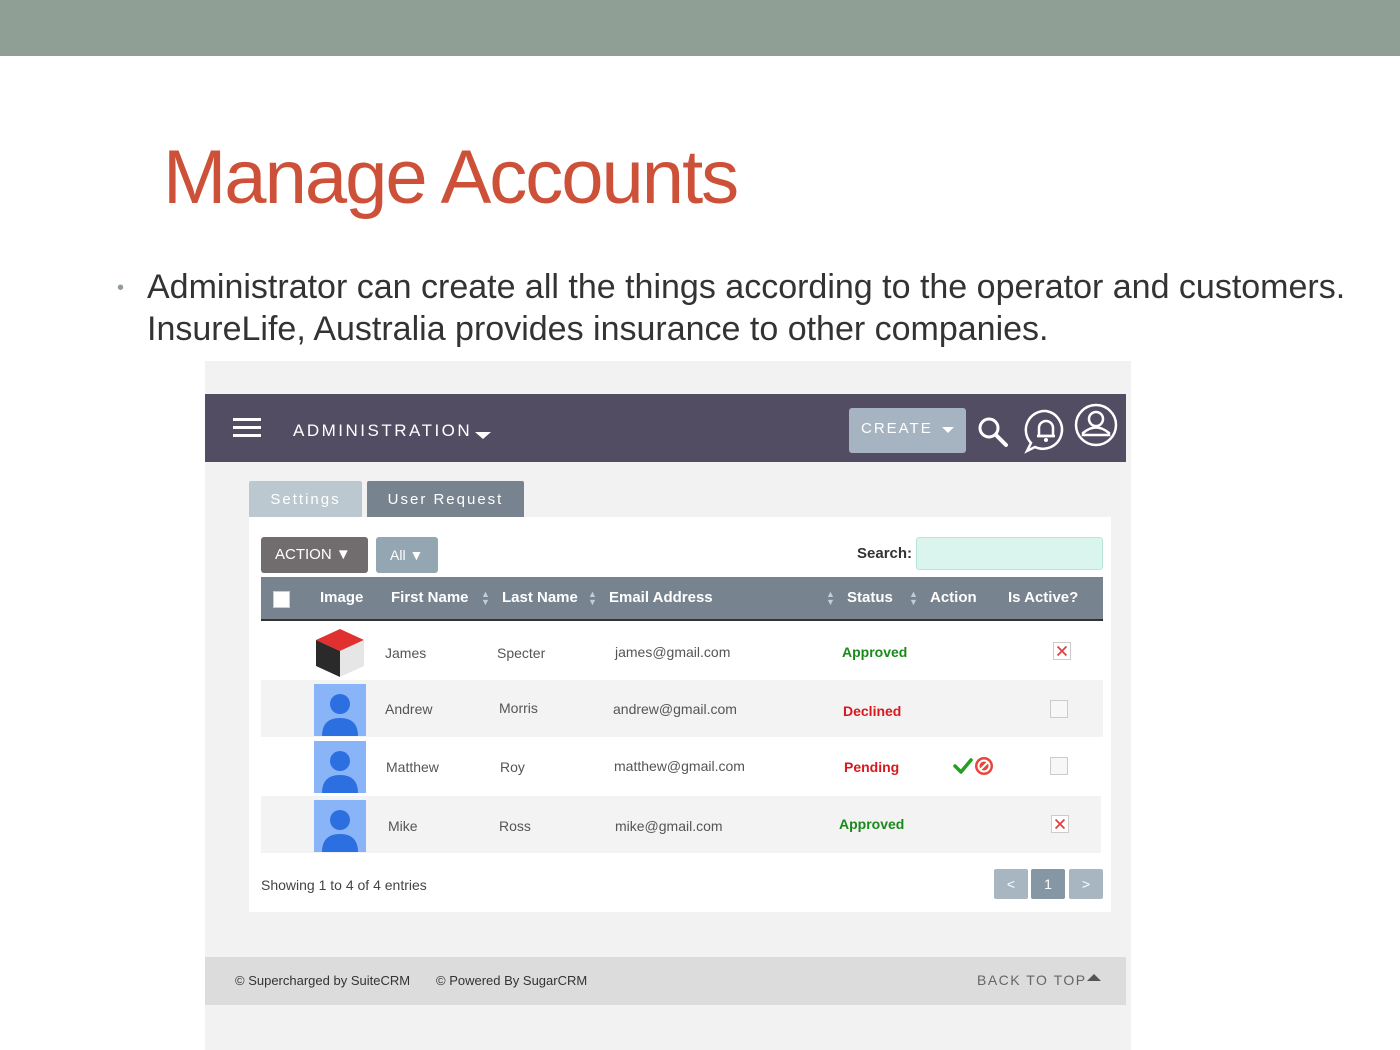 Image resolution: width=1400 pixels, height=1050 pixels. What do you see at coordinates (430, 597) in the screenshot?
I see `column-header-first-name: First Name` at bounding box center [430, 597].